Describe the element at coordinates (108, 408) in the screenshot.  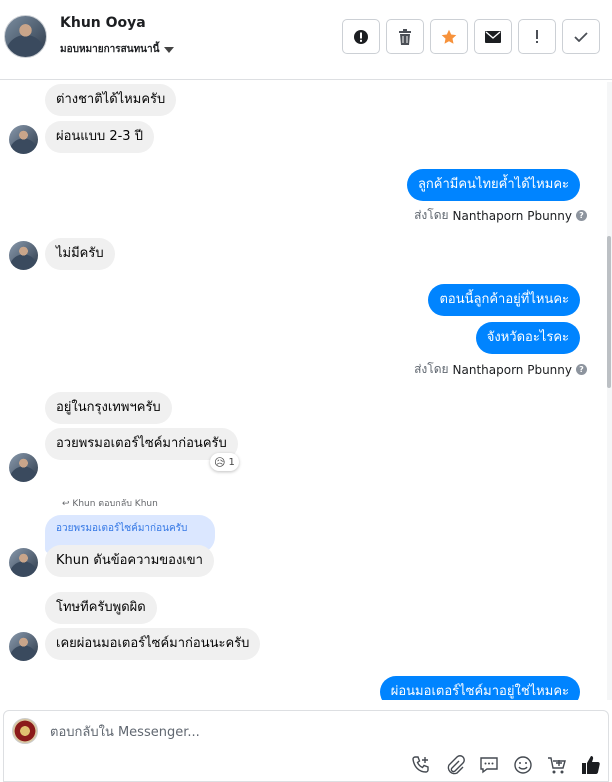
I see `incoming-message: อยู่ในกรุงเทพฯครับ` at that location.